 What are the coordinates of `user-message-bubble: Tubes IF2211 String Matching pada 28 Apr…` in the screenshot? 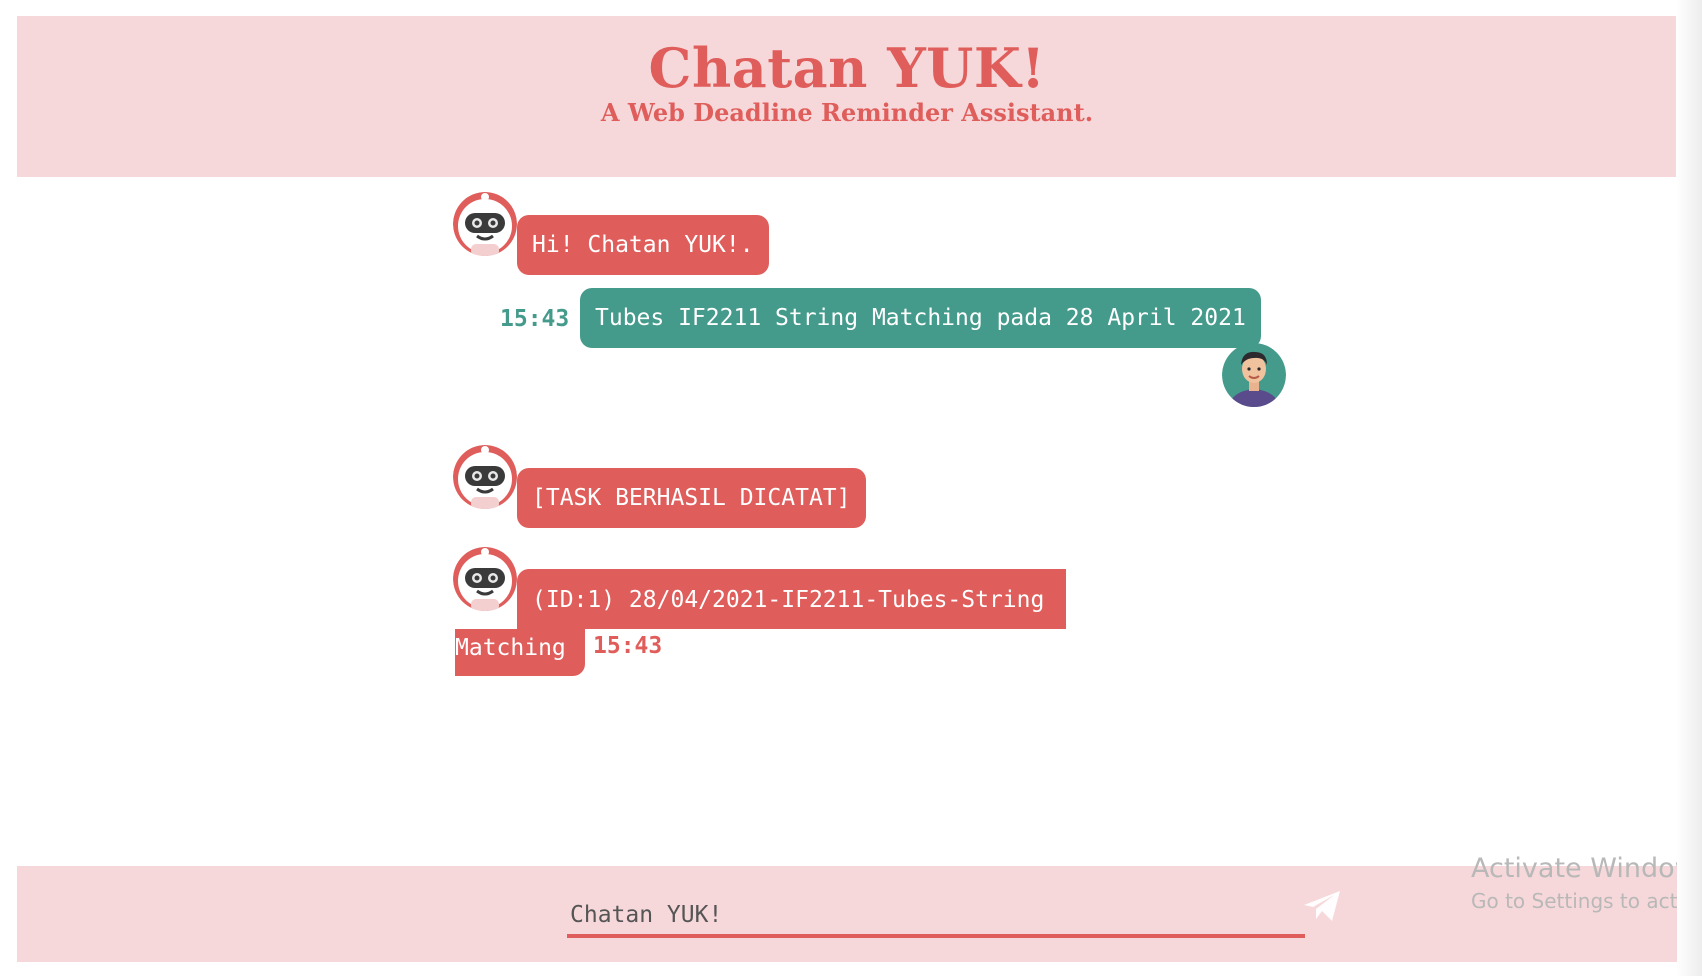 It's located at (920, 318).